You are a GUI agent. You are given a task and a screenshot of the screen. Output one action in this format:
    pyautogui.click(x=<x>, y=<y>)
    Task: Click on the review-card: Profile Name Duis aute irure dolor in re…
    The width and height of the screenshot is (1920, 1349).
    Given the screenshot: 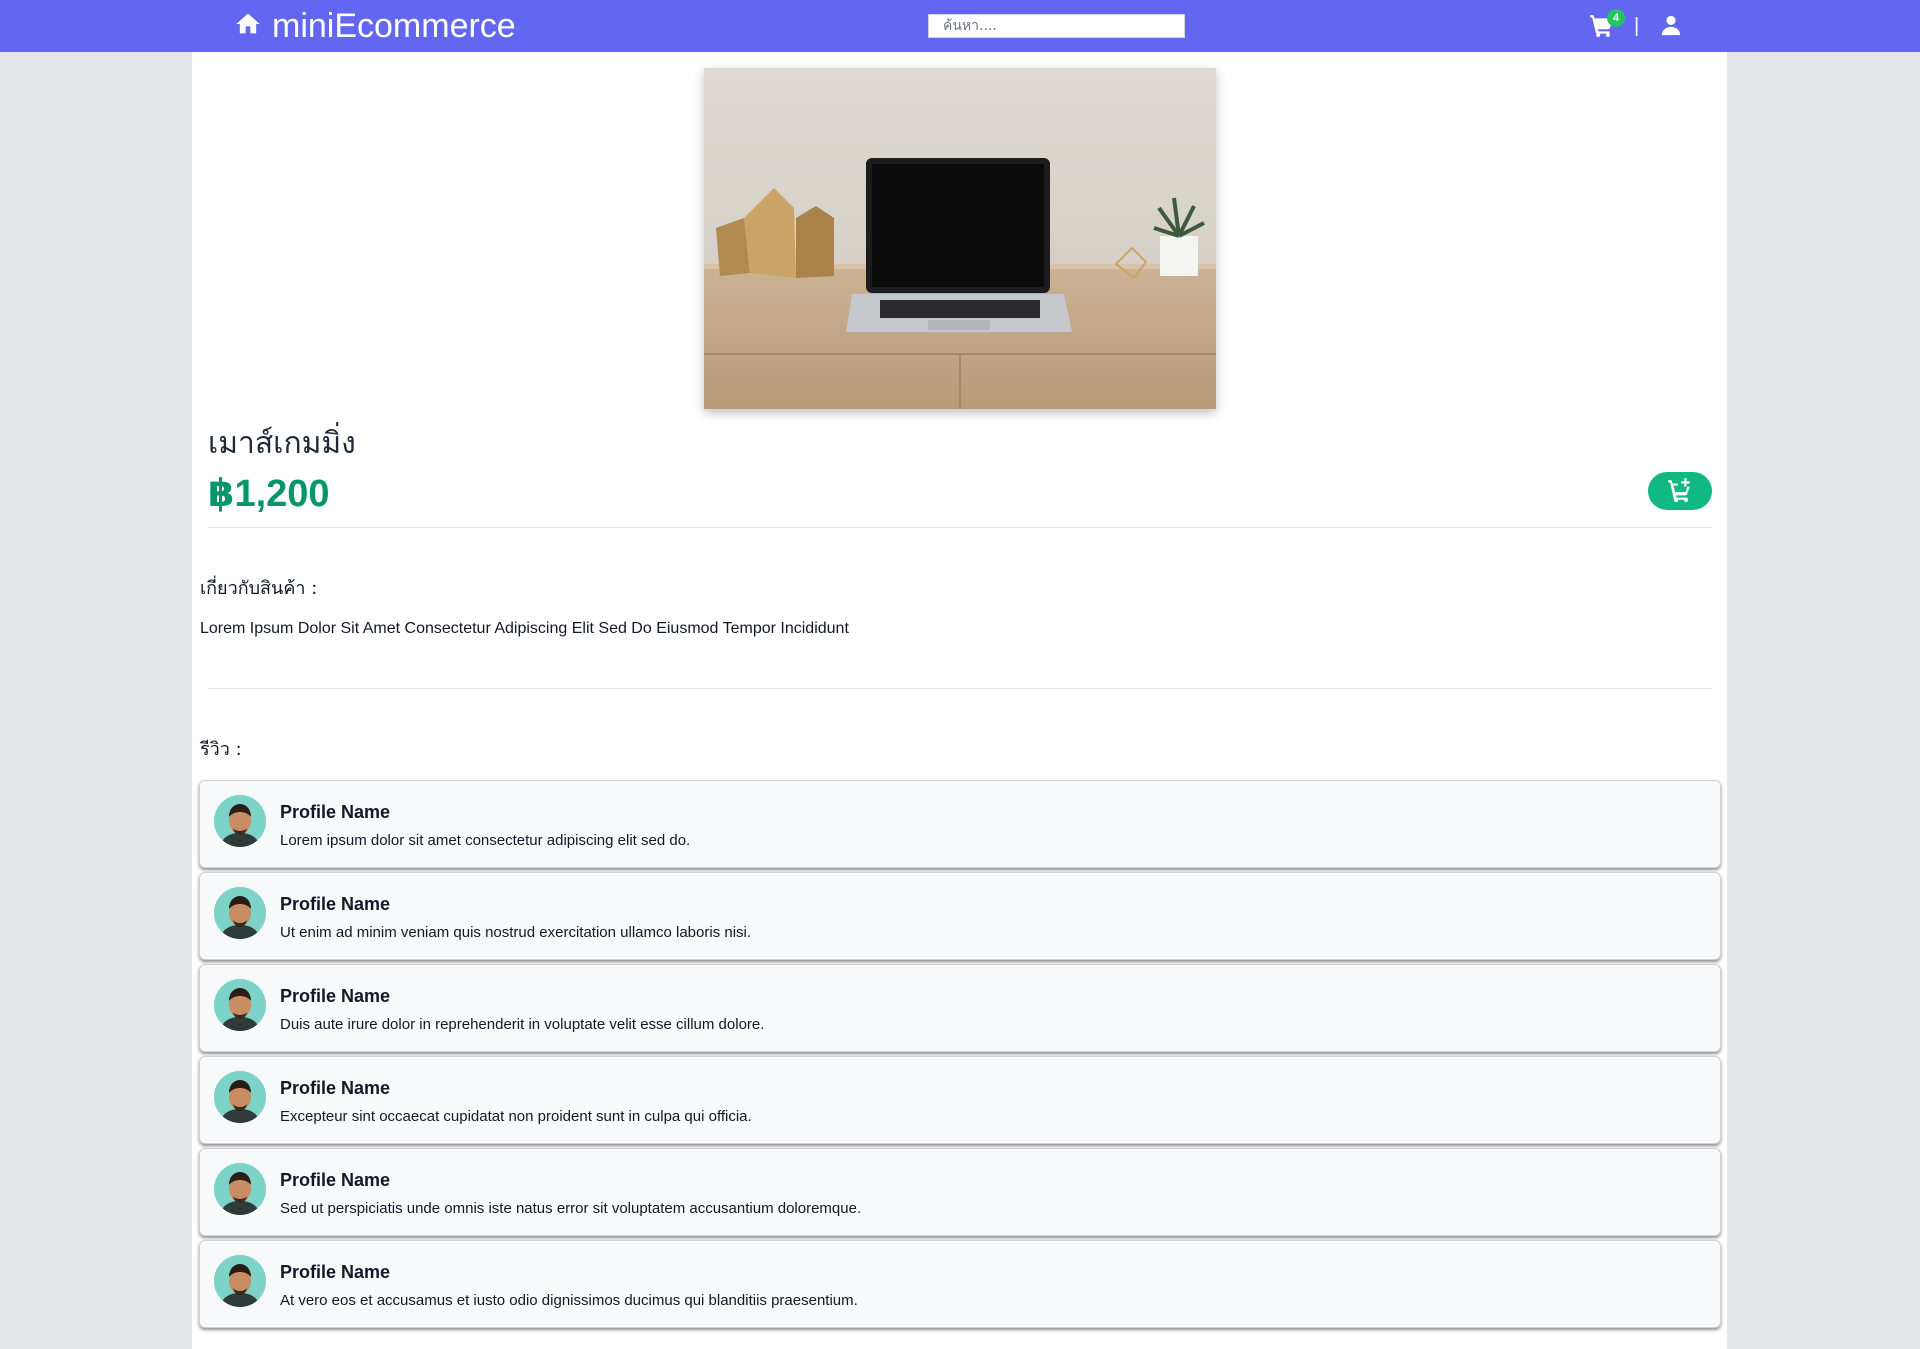 What is the action you would take?
    pyautogui.click(x=960, y=1008)
    